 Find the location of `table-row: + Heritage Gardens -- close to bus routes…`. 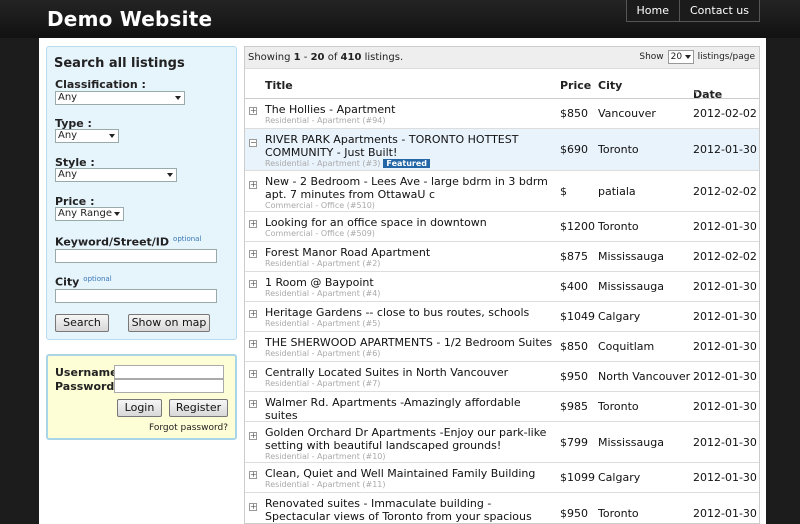

table-row: + Heritage Gardens -- close to bus routes… is located at coordinates (502, 317).